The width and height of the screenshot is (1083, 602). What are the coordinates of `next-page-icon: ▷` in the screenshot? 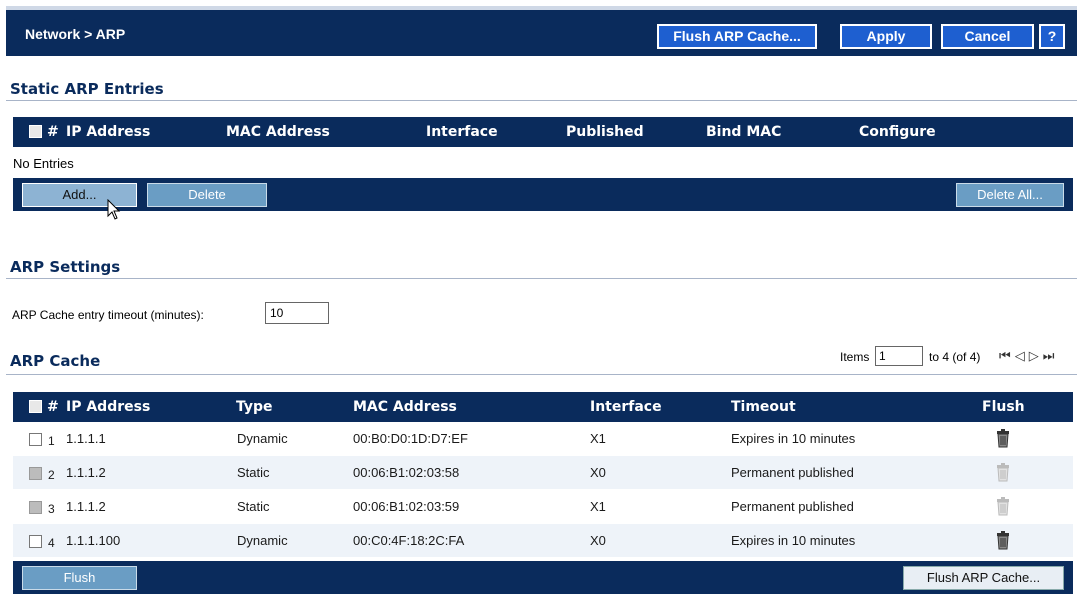 It's located at (1034, 356).